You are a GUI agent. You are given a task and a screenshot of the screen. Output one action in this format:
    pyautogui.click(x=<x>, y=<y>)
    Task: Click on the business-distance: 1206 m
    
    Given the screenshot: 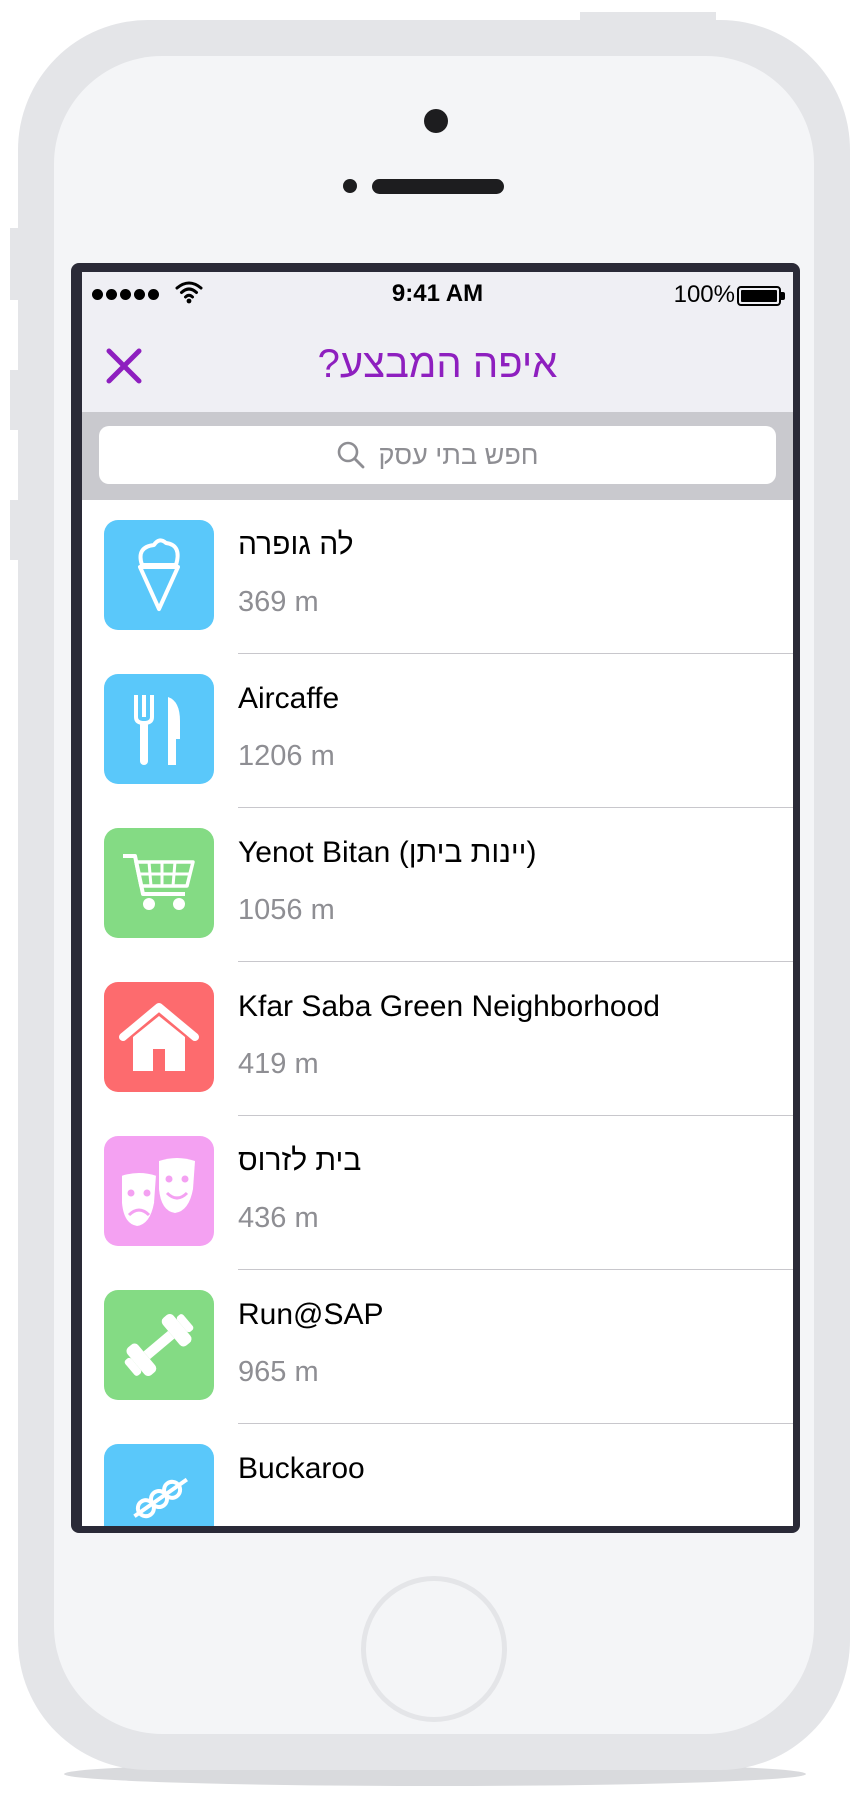 What is the action you would take?
    pyautogui.click(x=286, y=756)
    